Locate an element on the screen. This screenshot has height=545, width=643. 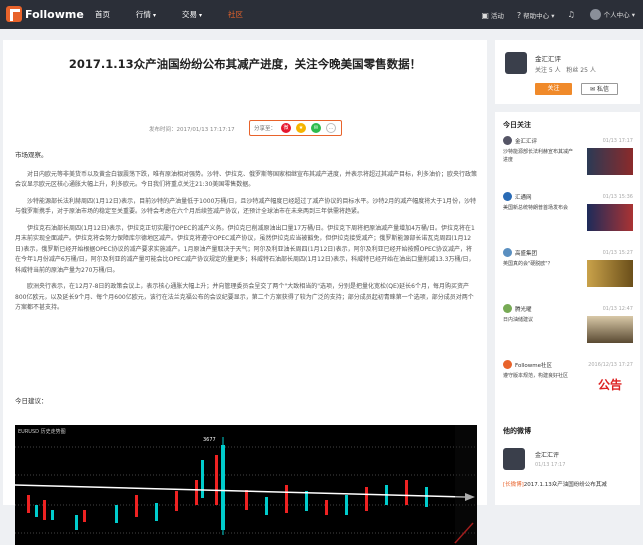
followme-logo-icon is located at coordinates (14, 14).